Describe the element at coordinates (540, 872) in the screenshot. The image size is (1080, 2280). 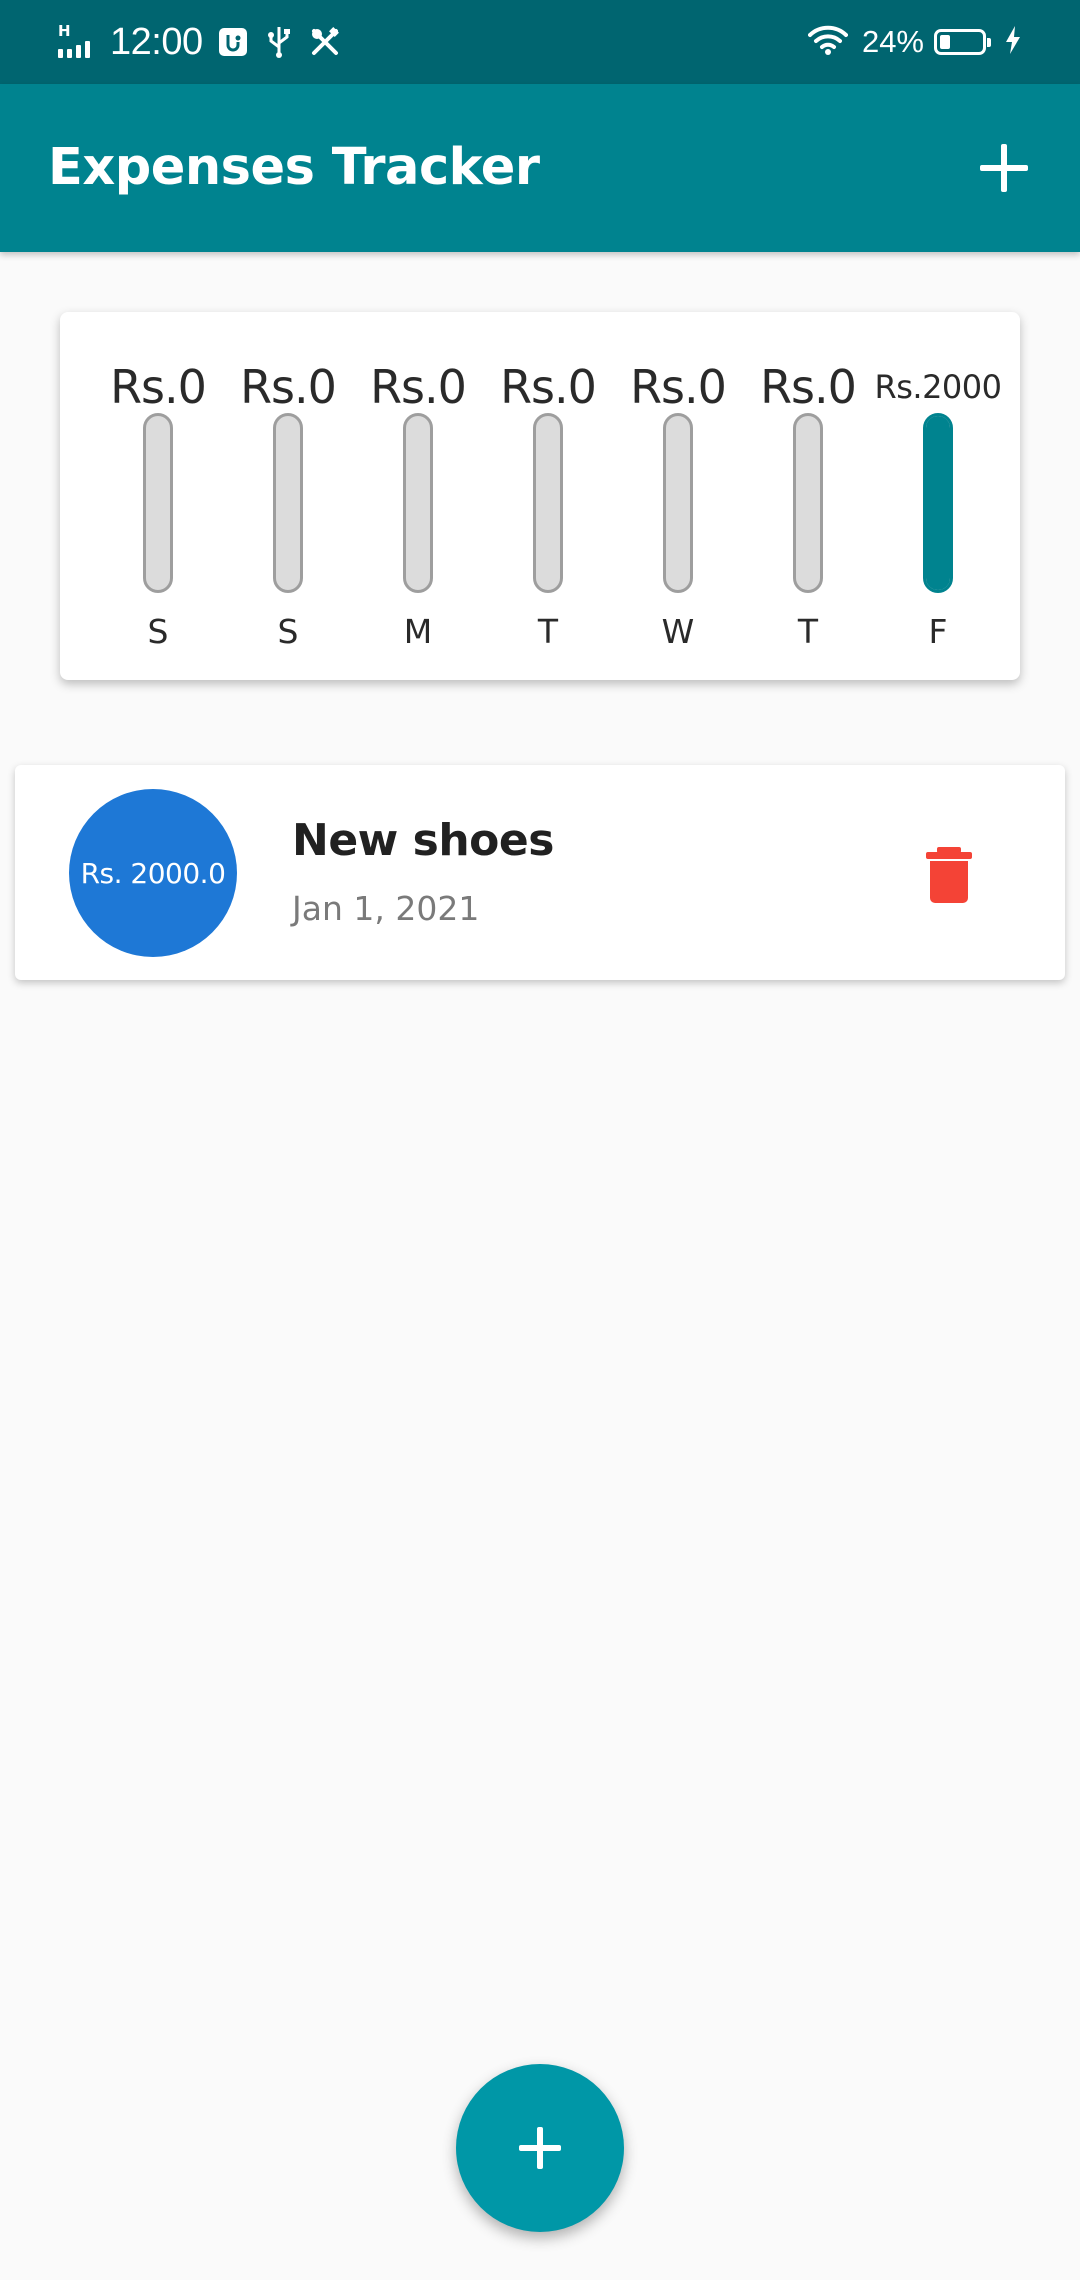
I see `transaction-card: Rs. 2000.0 New shoes Jan 1, 2021` at that location.